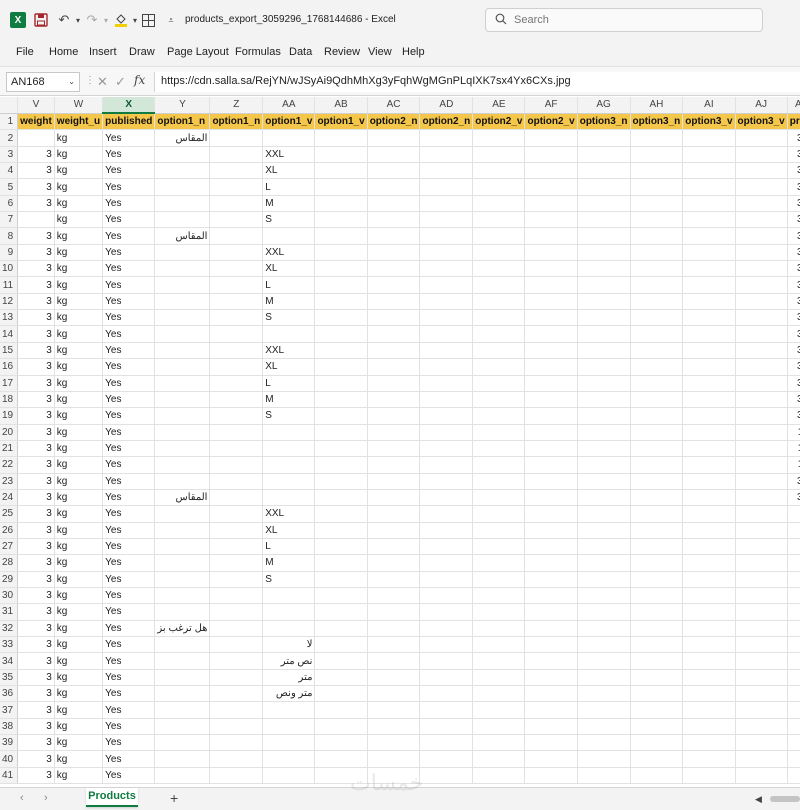 The image size is (800, 810). What do you see at coordinates (709, 105) in the screenshot?
I see `column-header-ai: AI` at bounding box center [709, 105].